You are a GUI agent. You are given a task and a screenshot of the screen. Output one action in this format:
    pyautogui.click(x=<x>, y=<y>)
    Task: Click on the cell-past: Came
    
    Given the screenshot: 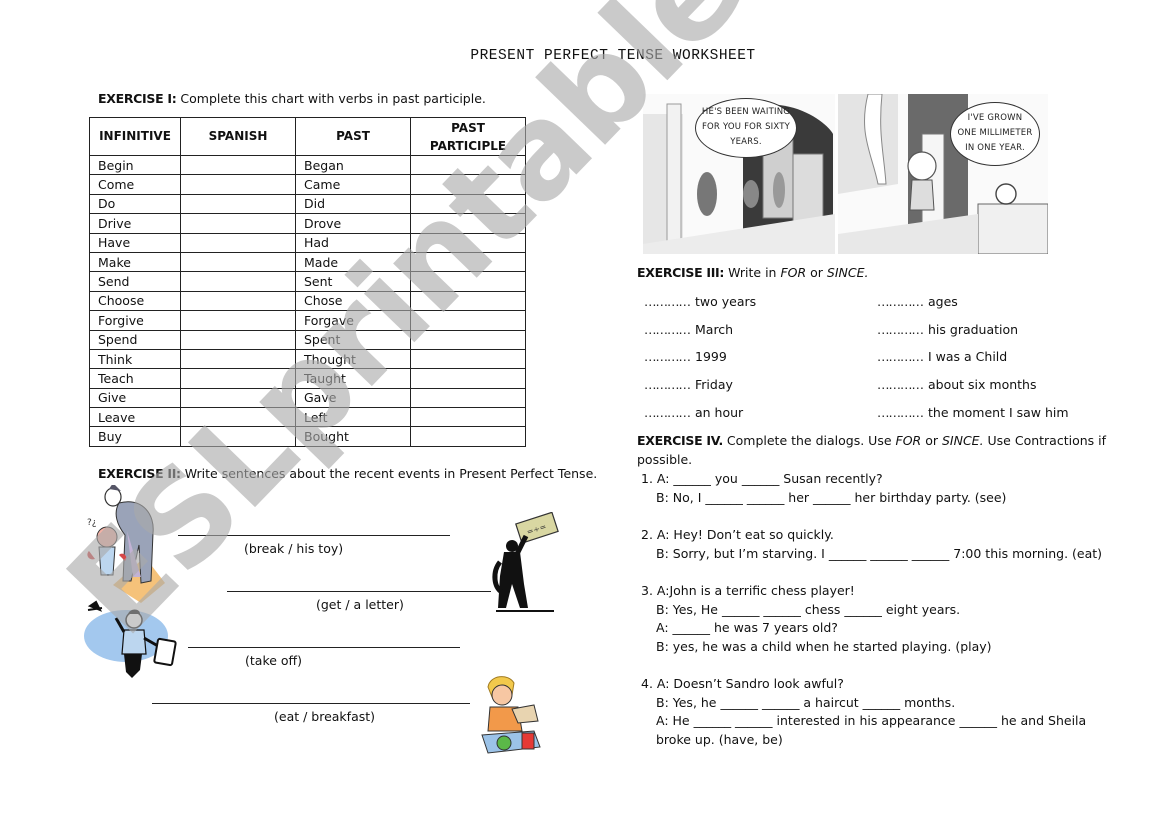 What is the action you would take?
    pyautogui.click(x=353, y=184)
    